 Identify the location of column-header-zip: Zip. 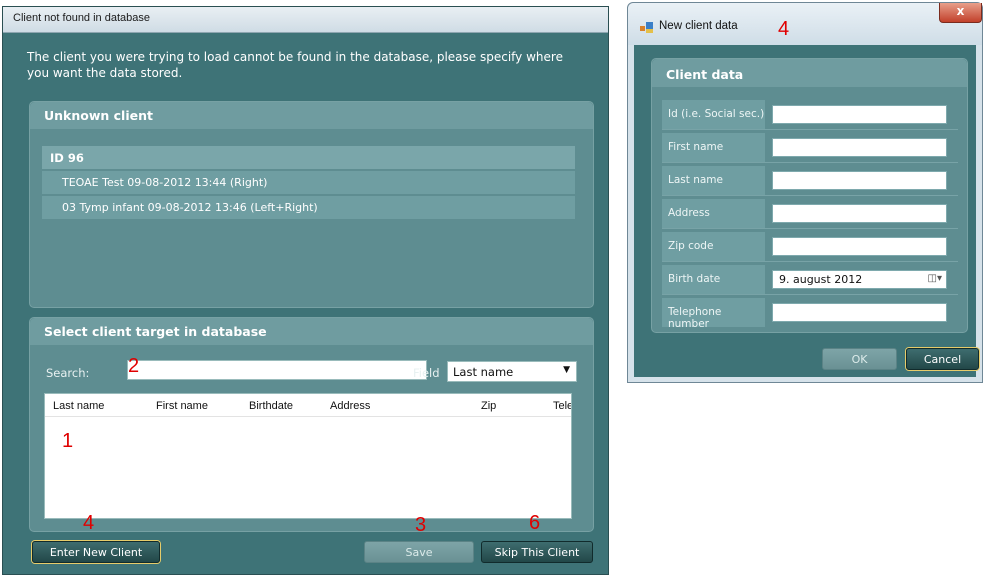
(488, 405).